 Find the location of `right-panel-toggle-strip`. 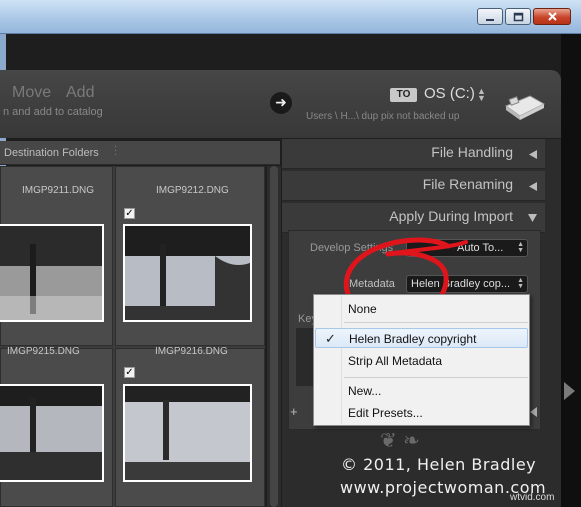

right-panel-toggle-strip is located at coordinates (571, 270).